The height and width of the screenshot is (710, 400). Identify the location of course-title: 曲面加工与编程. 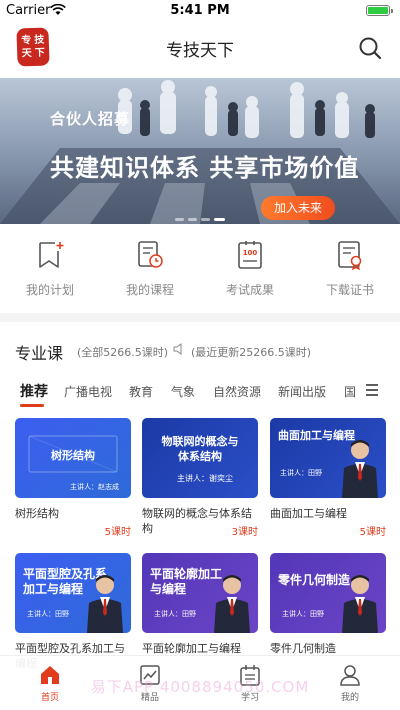
(308, 513).